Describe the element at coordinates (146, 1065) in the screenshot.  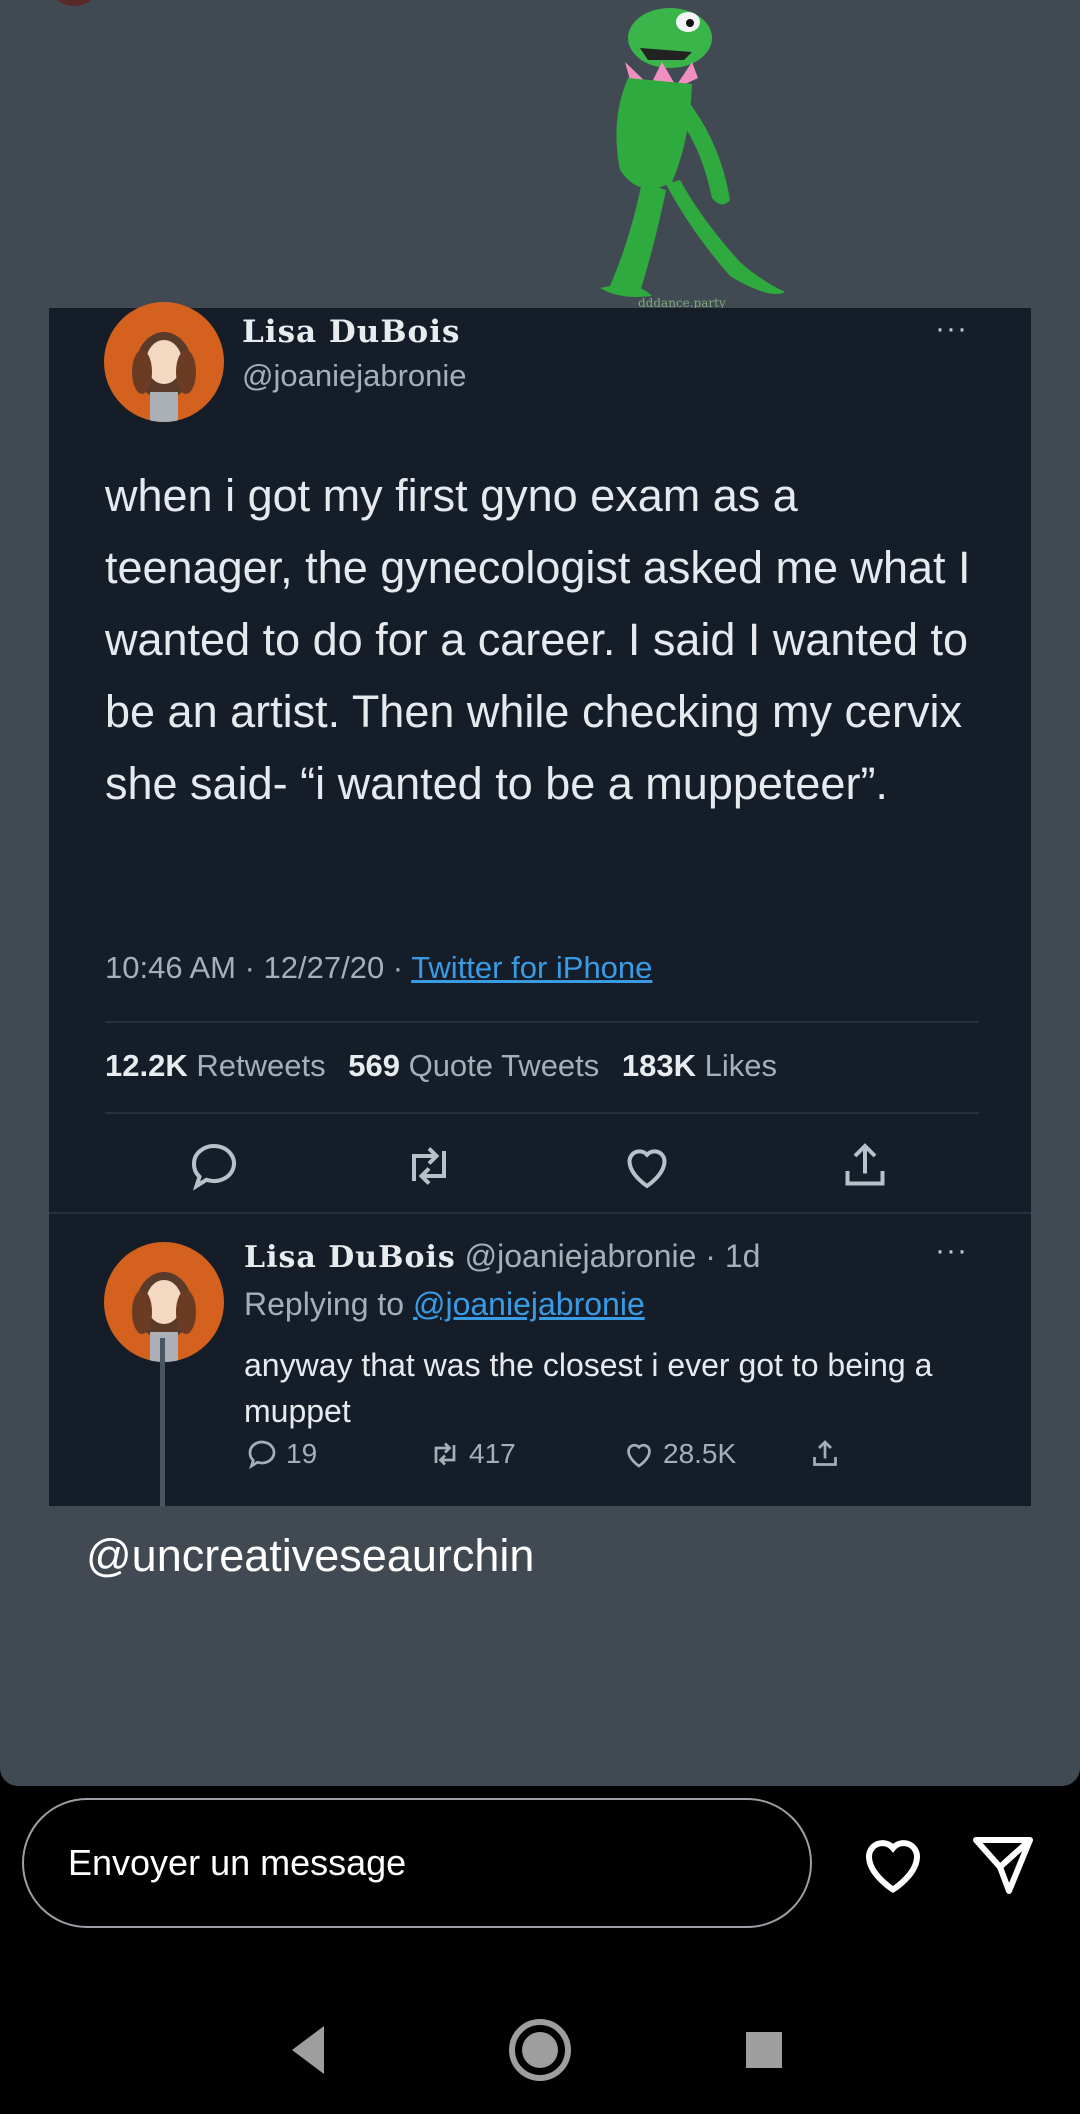
I see `retweets-count: 12.2K` at that location.